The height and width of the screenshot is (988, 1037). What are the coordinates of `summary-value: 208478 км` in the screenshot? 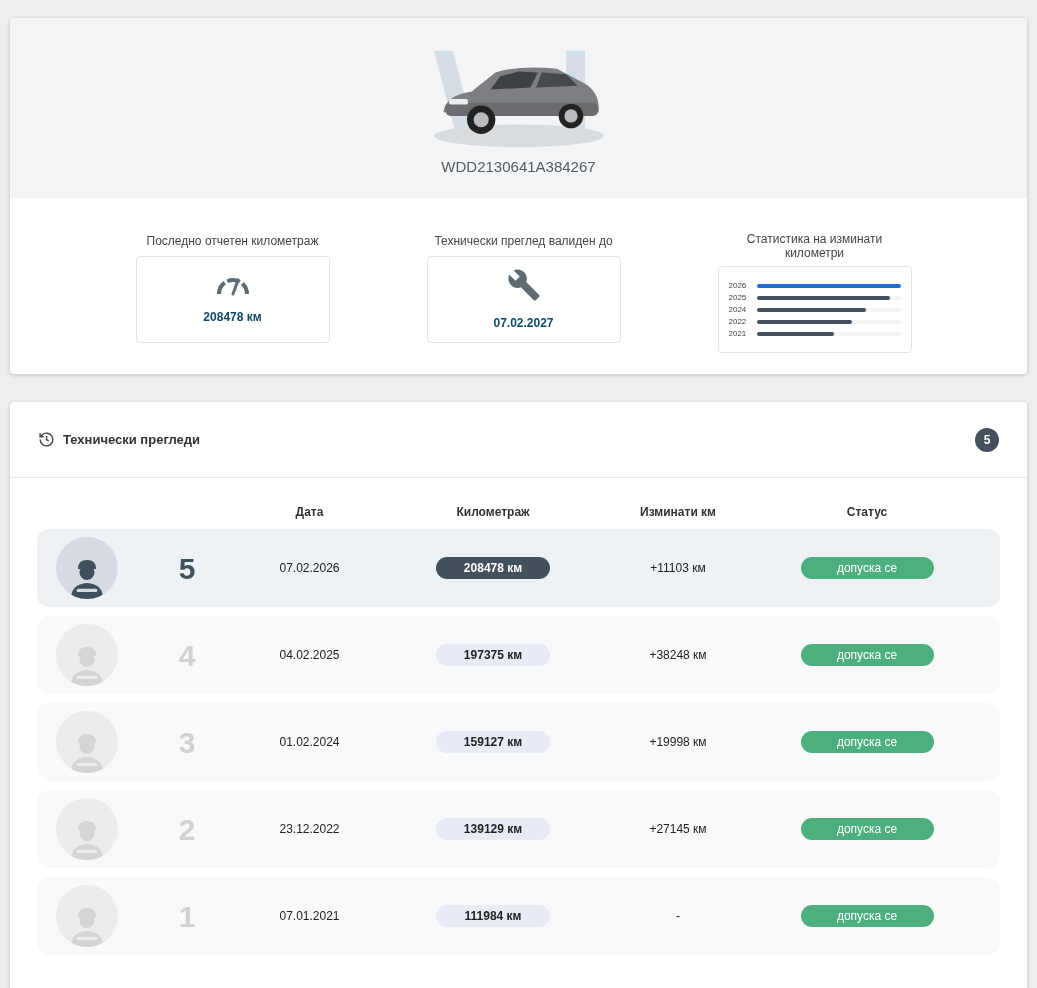 It's located at (232, 317).